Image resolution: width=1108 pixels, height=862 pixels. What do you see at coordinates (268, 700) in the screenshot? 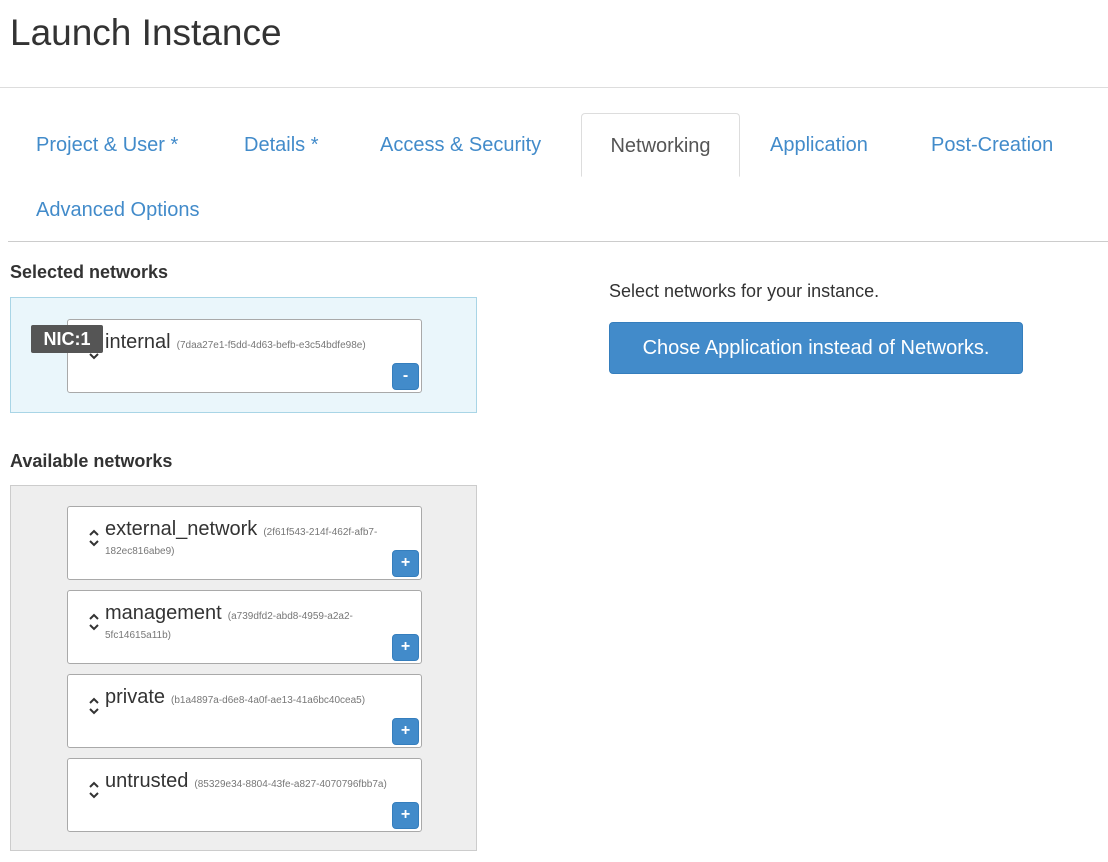
I see `network-id: (b1a4897a-d6e8-4a0f-ae13-41a6bc40cea5)` at bounding box center [268, 700].